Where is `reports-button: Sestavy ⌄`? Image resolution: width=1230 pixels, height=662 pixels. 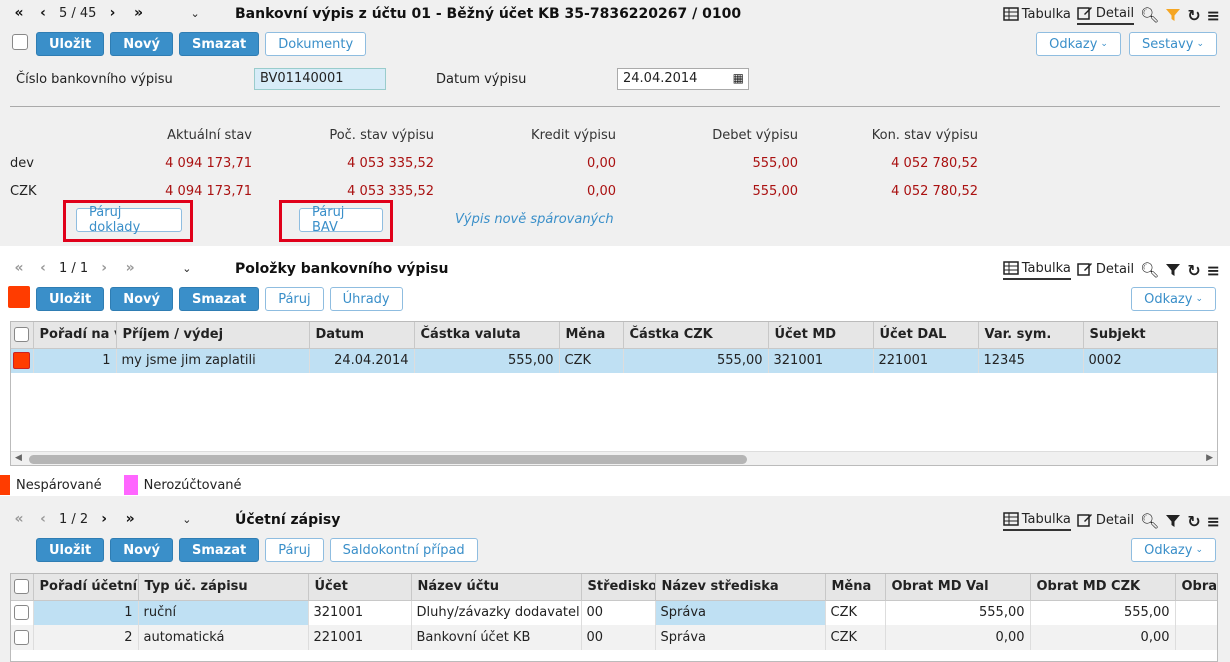 reports-button: Sestavy ⌄ is located at coordinates (1172, 44).